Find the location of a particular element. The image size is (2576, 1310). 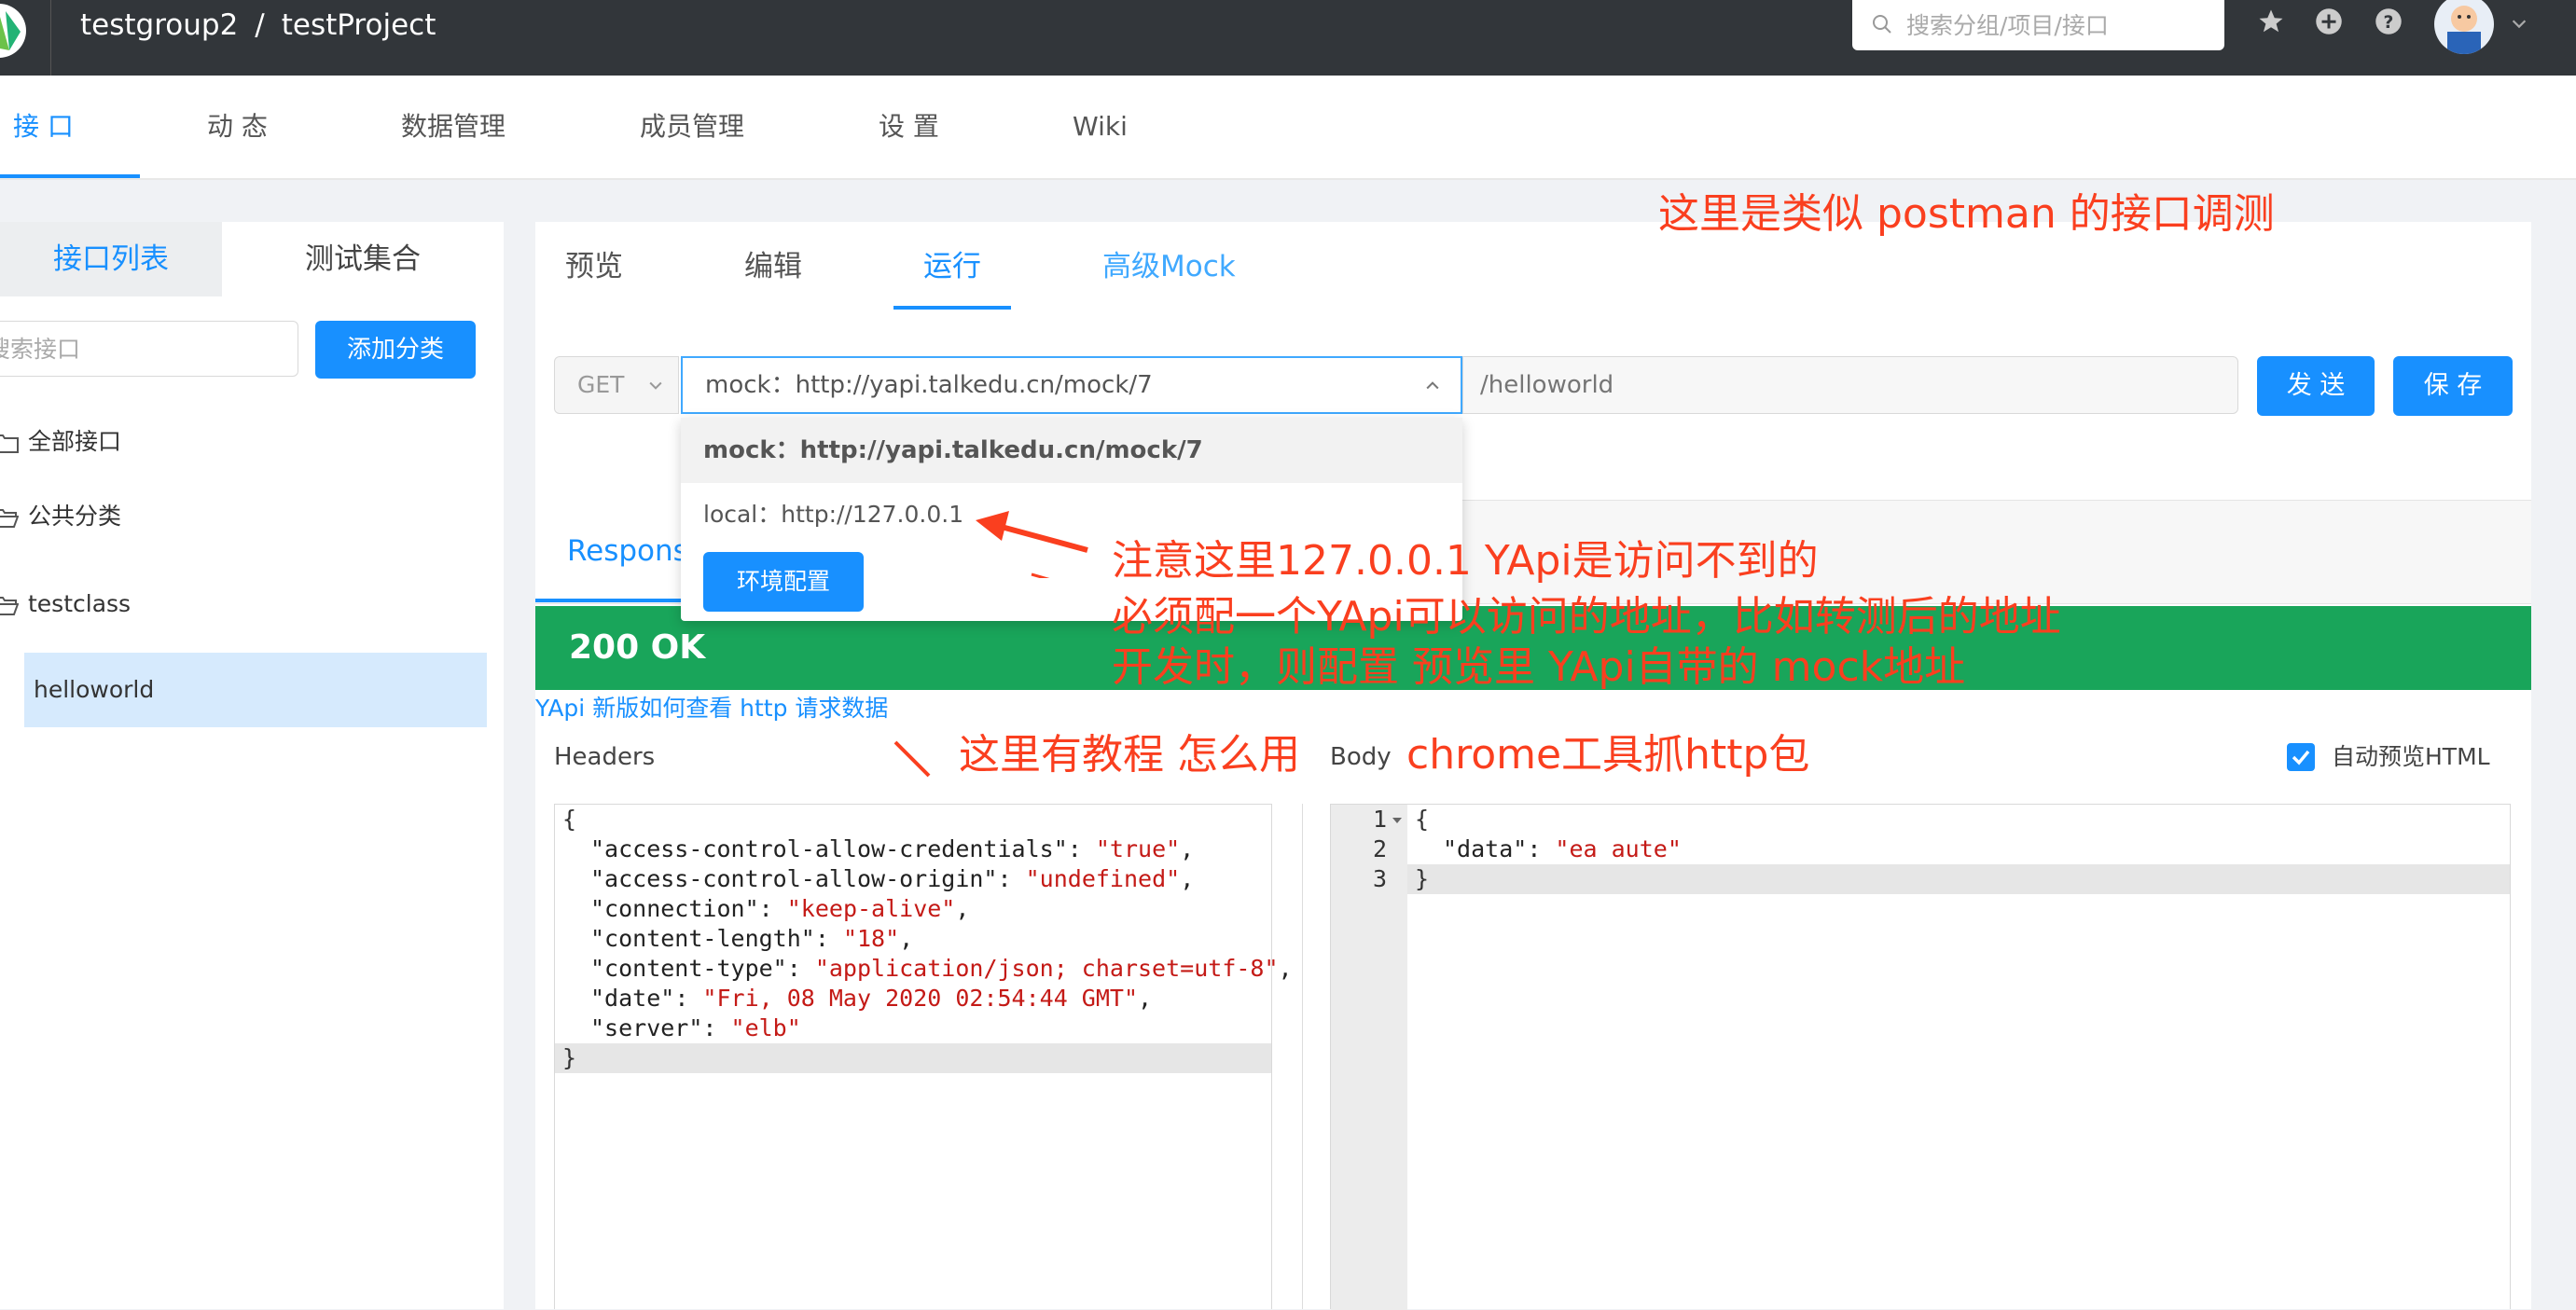

env-option-mock: mock：http://yapi.talkedu.cn/mock/7 is located at coordinates (1071, 450).